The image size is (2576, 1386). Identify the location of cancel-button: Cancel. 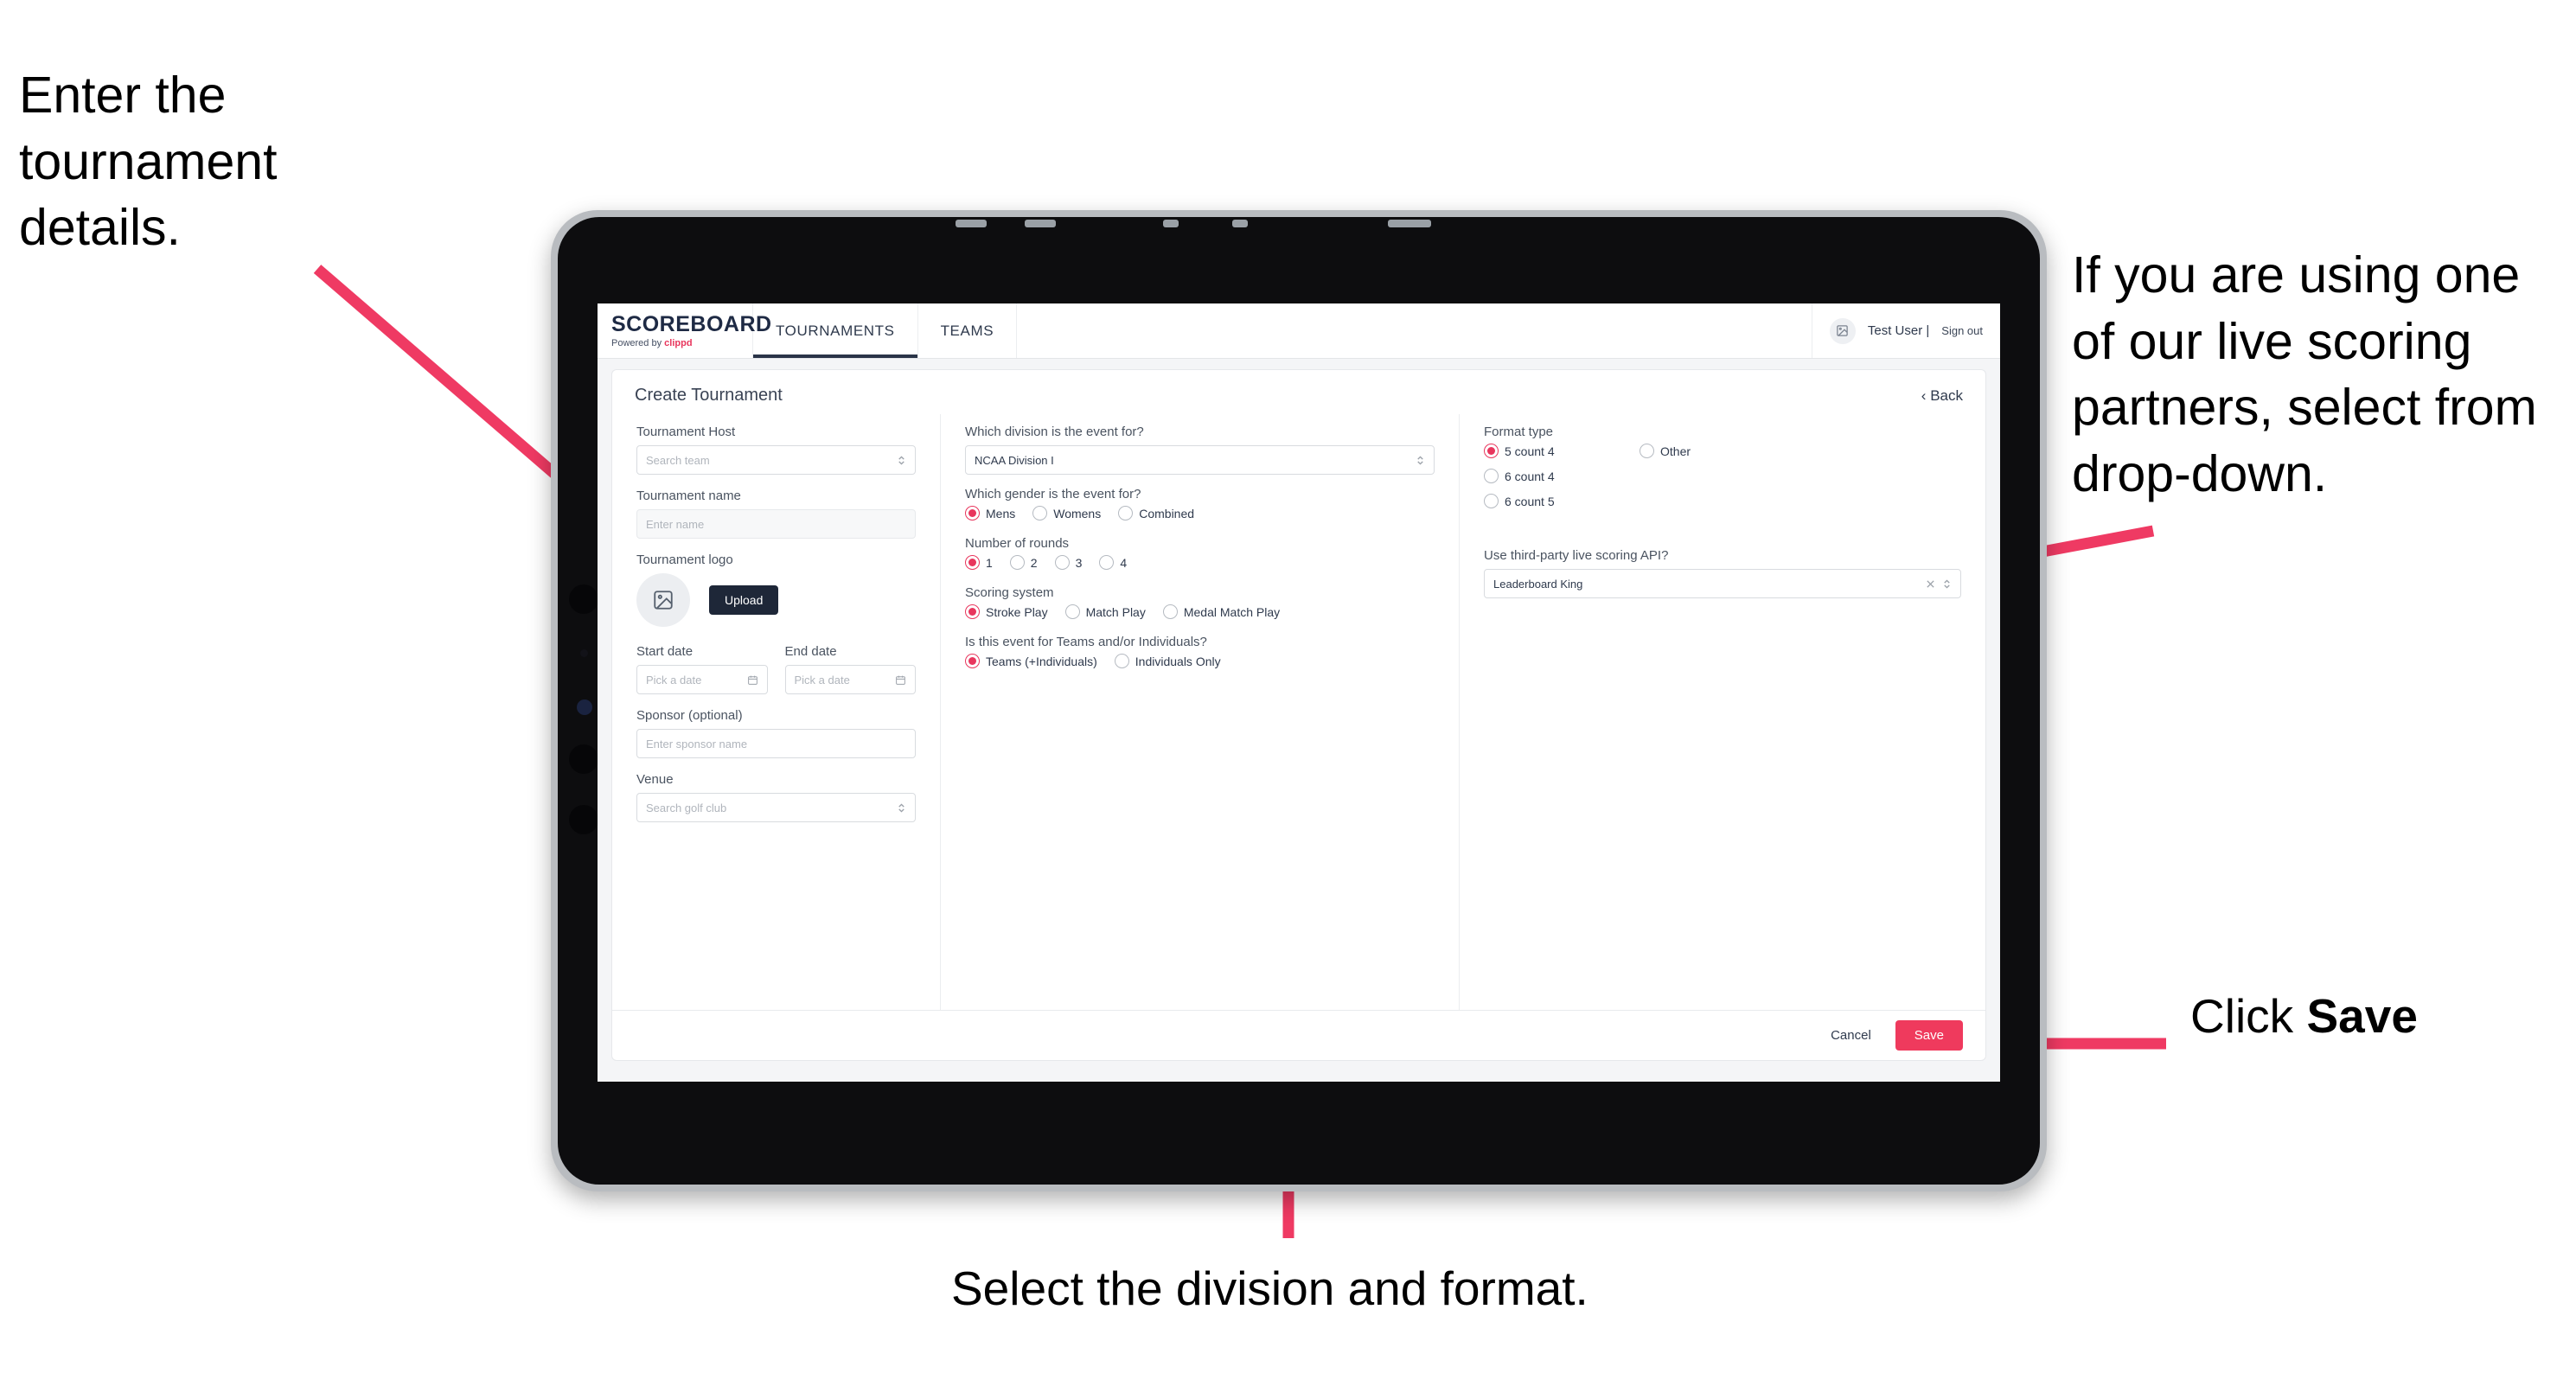
(1850, 1035).